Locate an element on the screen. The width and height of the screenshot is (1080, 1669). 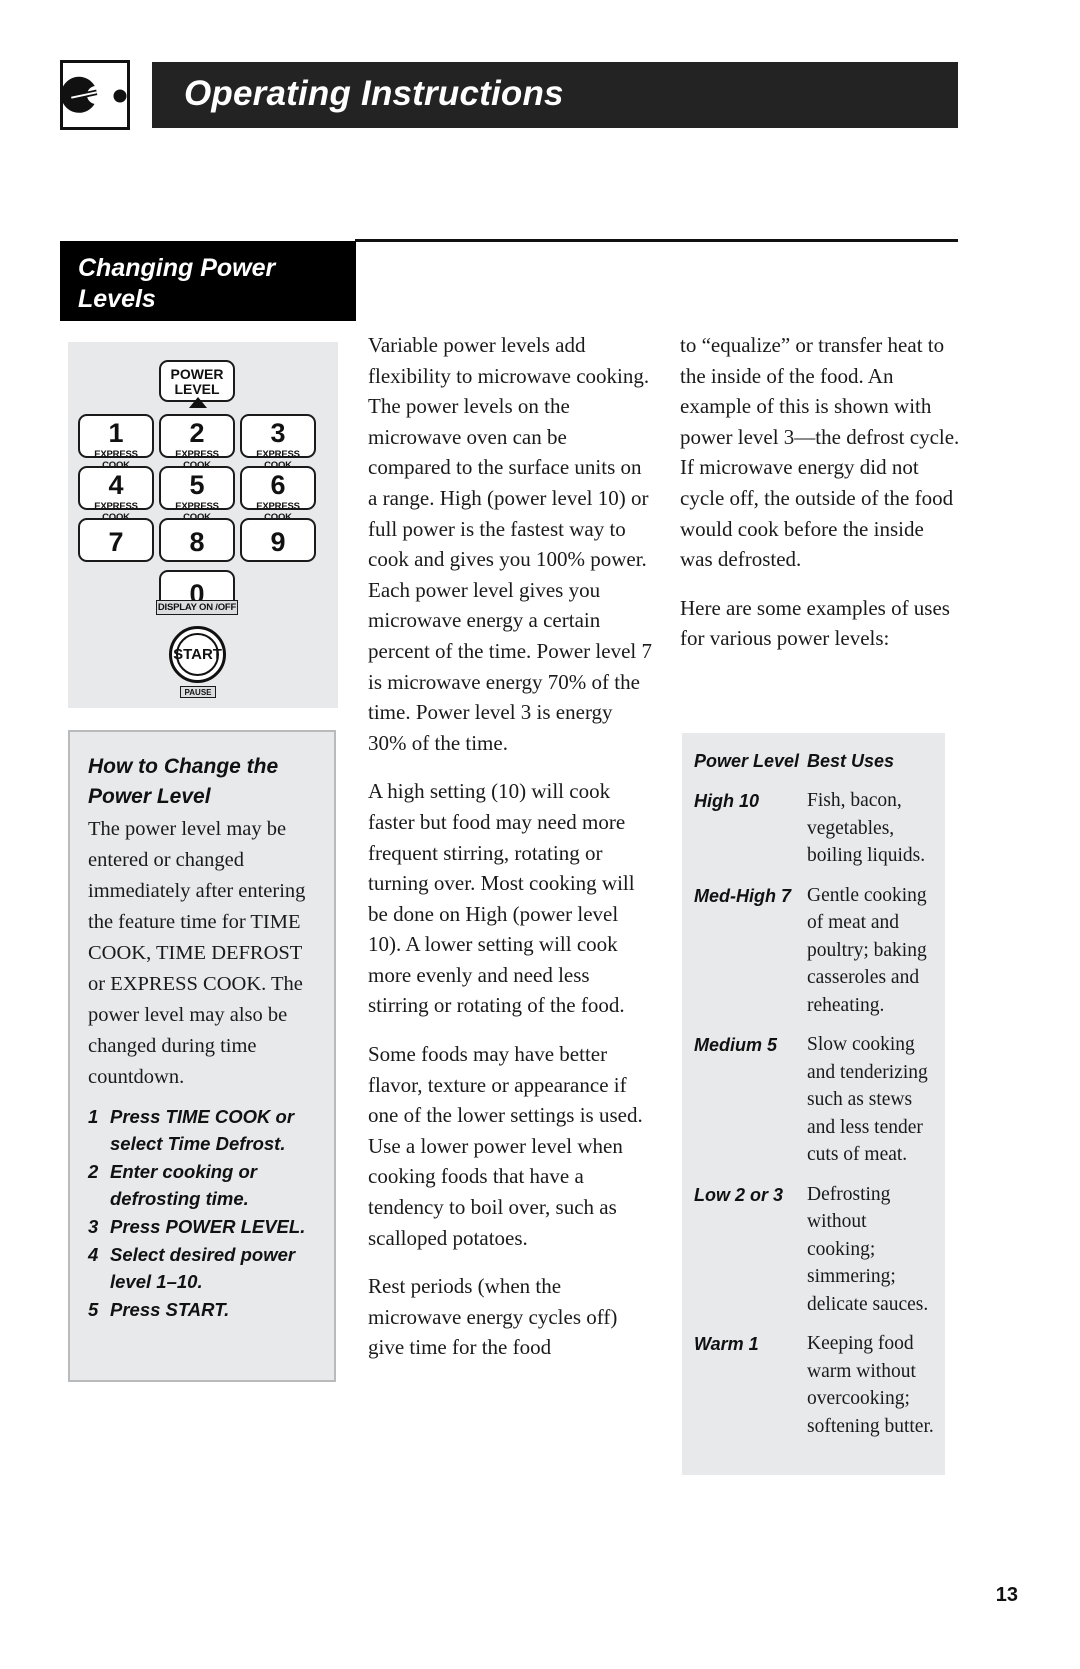
key-1: 1 EXPRESS COOK is located at coordinates (116, 442).